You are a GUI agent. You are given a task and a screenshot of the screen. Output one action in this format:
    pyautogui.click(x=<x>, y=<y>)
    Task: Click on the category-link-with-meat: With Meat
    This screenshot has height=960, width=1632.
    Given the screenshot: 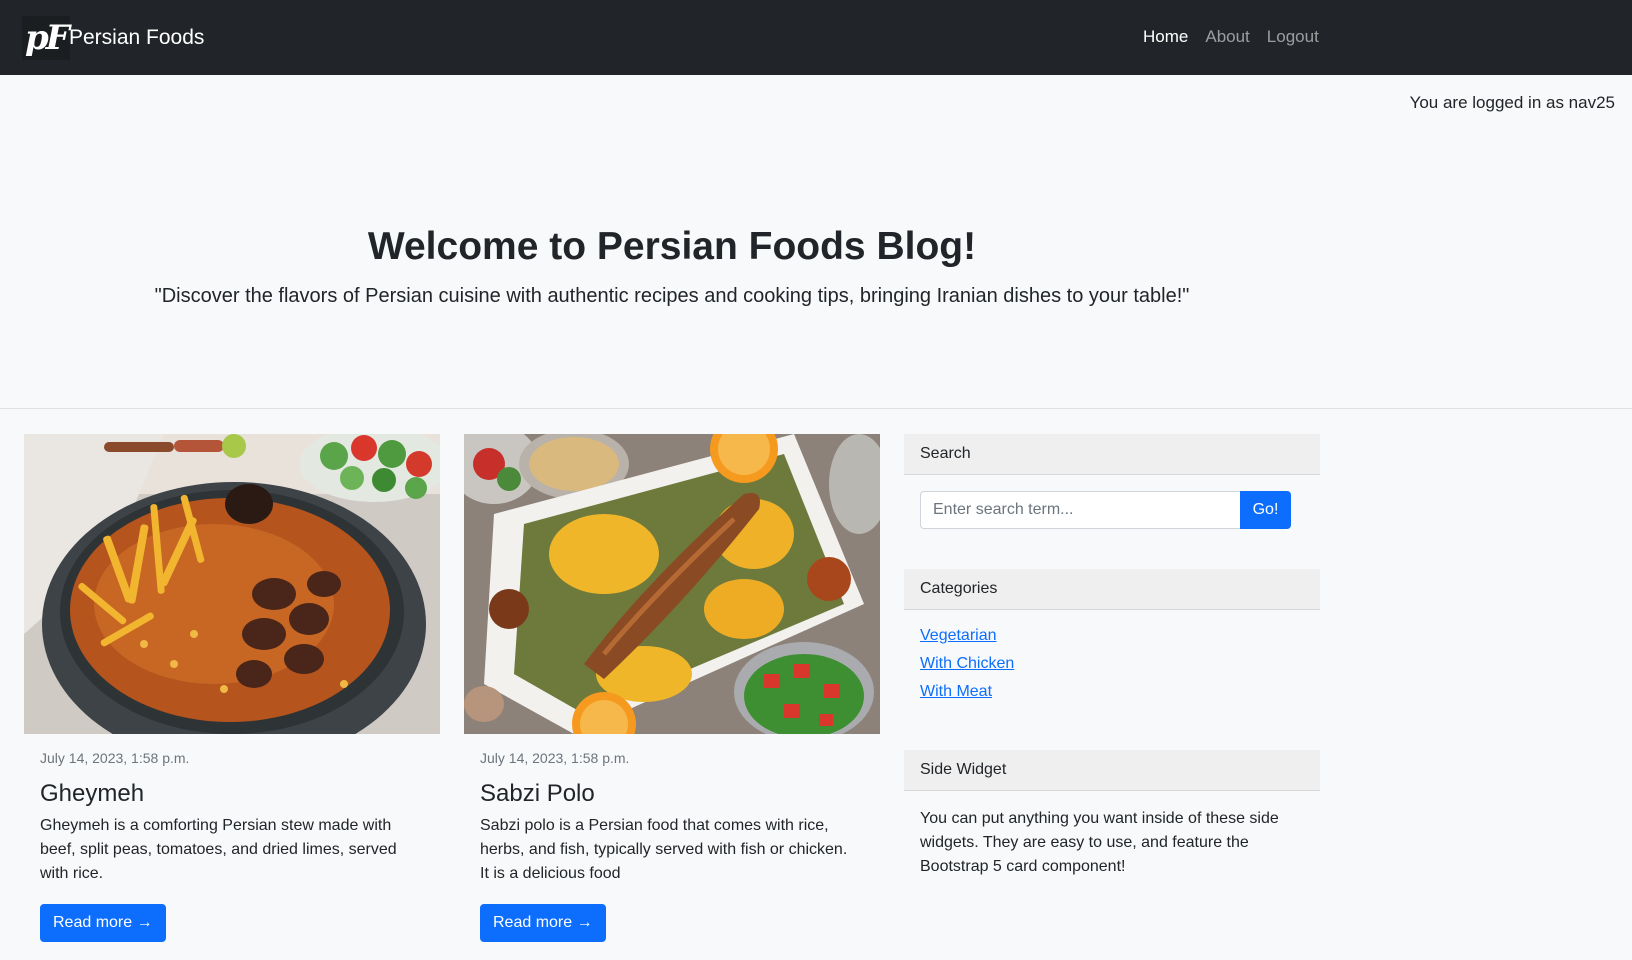 What is the action you would take?
    pyautogui.click(x=956, y=691)
    